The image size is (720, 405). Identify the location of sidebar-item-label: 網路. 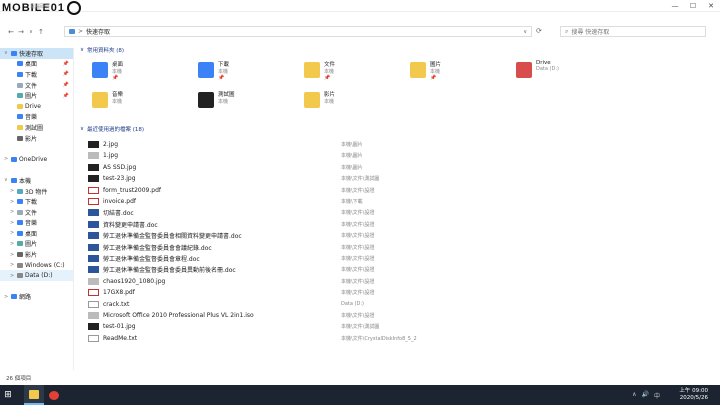
(25, 298).